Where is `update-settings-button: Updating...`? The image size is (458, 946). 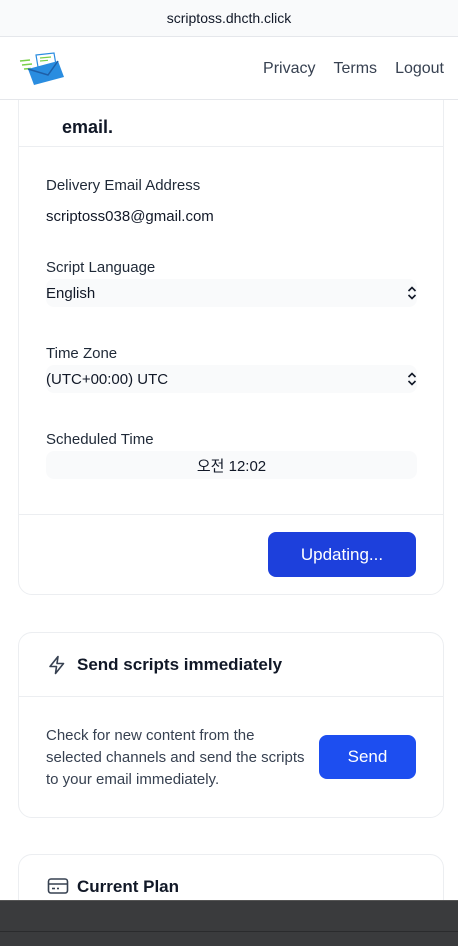
update-settings-button: Updating... is located at coordinates (342, 554).